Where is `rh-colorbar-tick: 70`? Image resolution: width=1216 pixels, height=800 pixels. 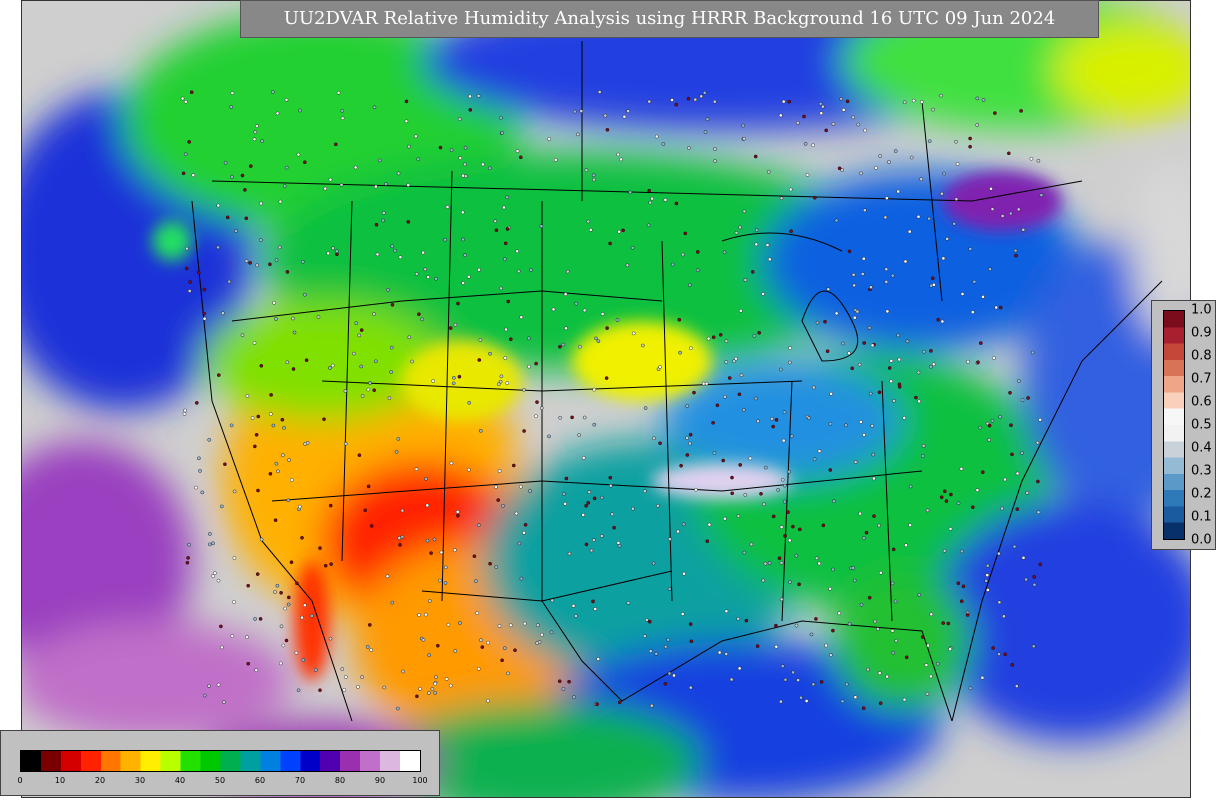
rh-colorbar-tick: 70 is located at coordinates (300, 780).